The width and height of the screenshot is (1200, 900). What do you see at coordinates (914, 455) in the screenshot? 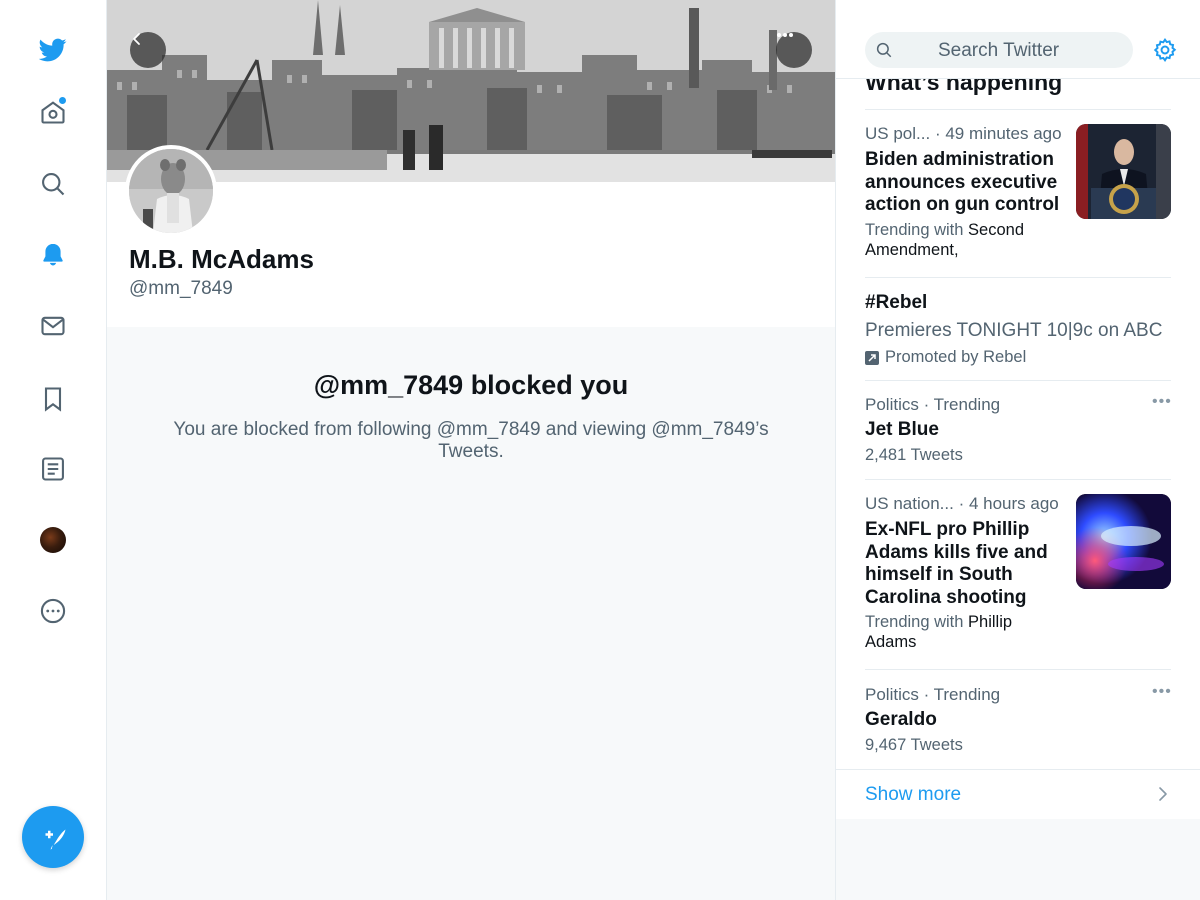
I see `trend-count: 2,481 Tweets` at bounding box center [914, 455].